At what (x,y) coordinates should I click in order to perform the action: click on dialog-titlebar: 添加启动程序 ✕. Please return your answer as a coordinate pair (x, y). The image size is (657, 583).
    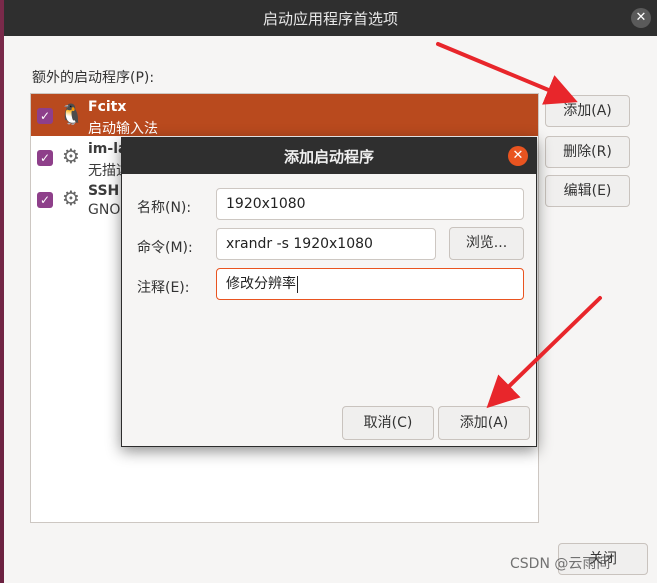
    Looking at the image, I should click on (329, 156).